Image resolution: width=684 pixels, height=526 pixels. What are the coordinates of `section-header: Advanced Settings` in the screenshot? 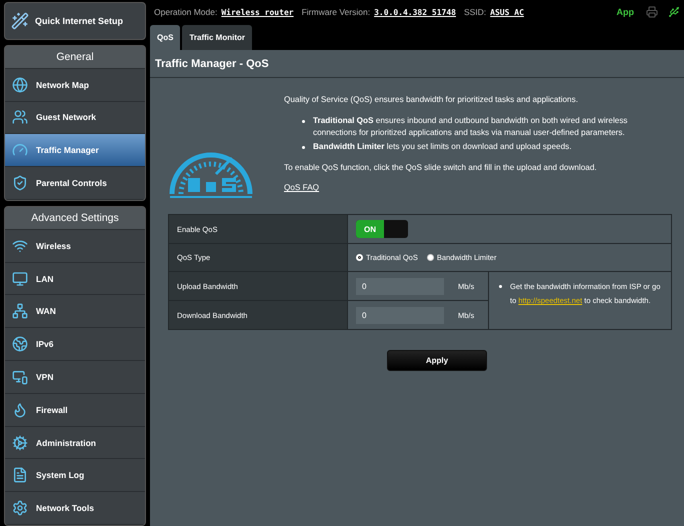 It's located at (75, 218).